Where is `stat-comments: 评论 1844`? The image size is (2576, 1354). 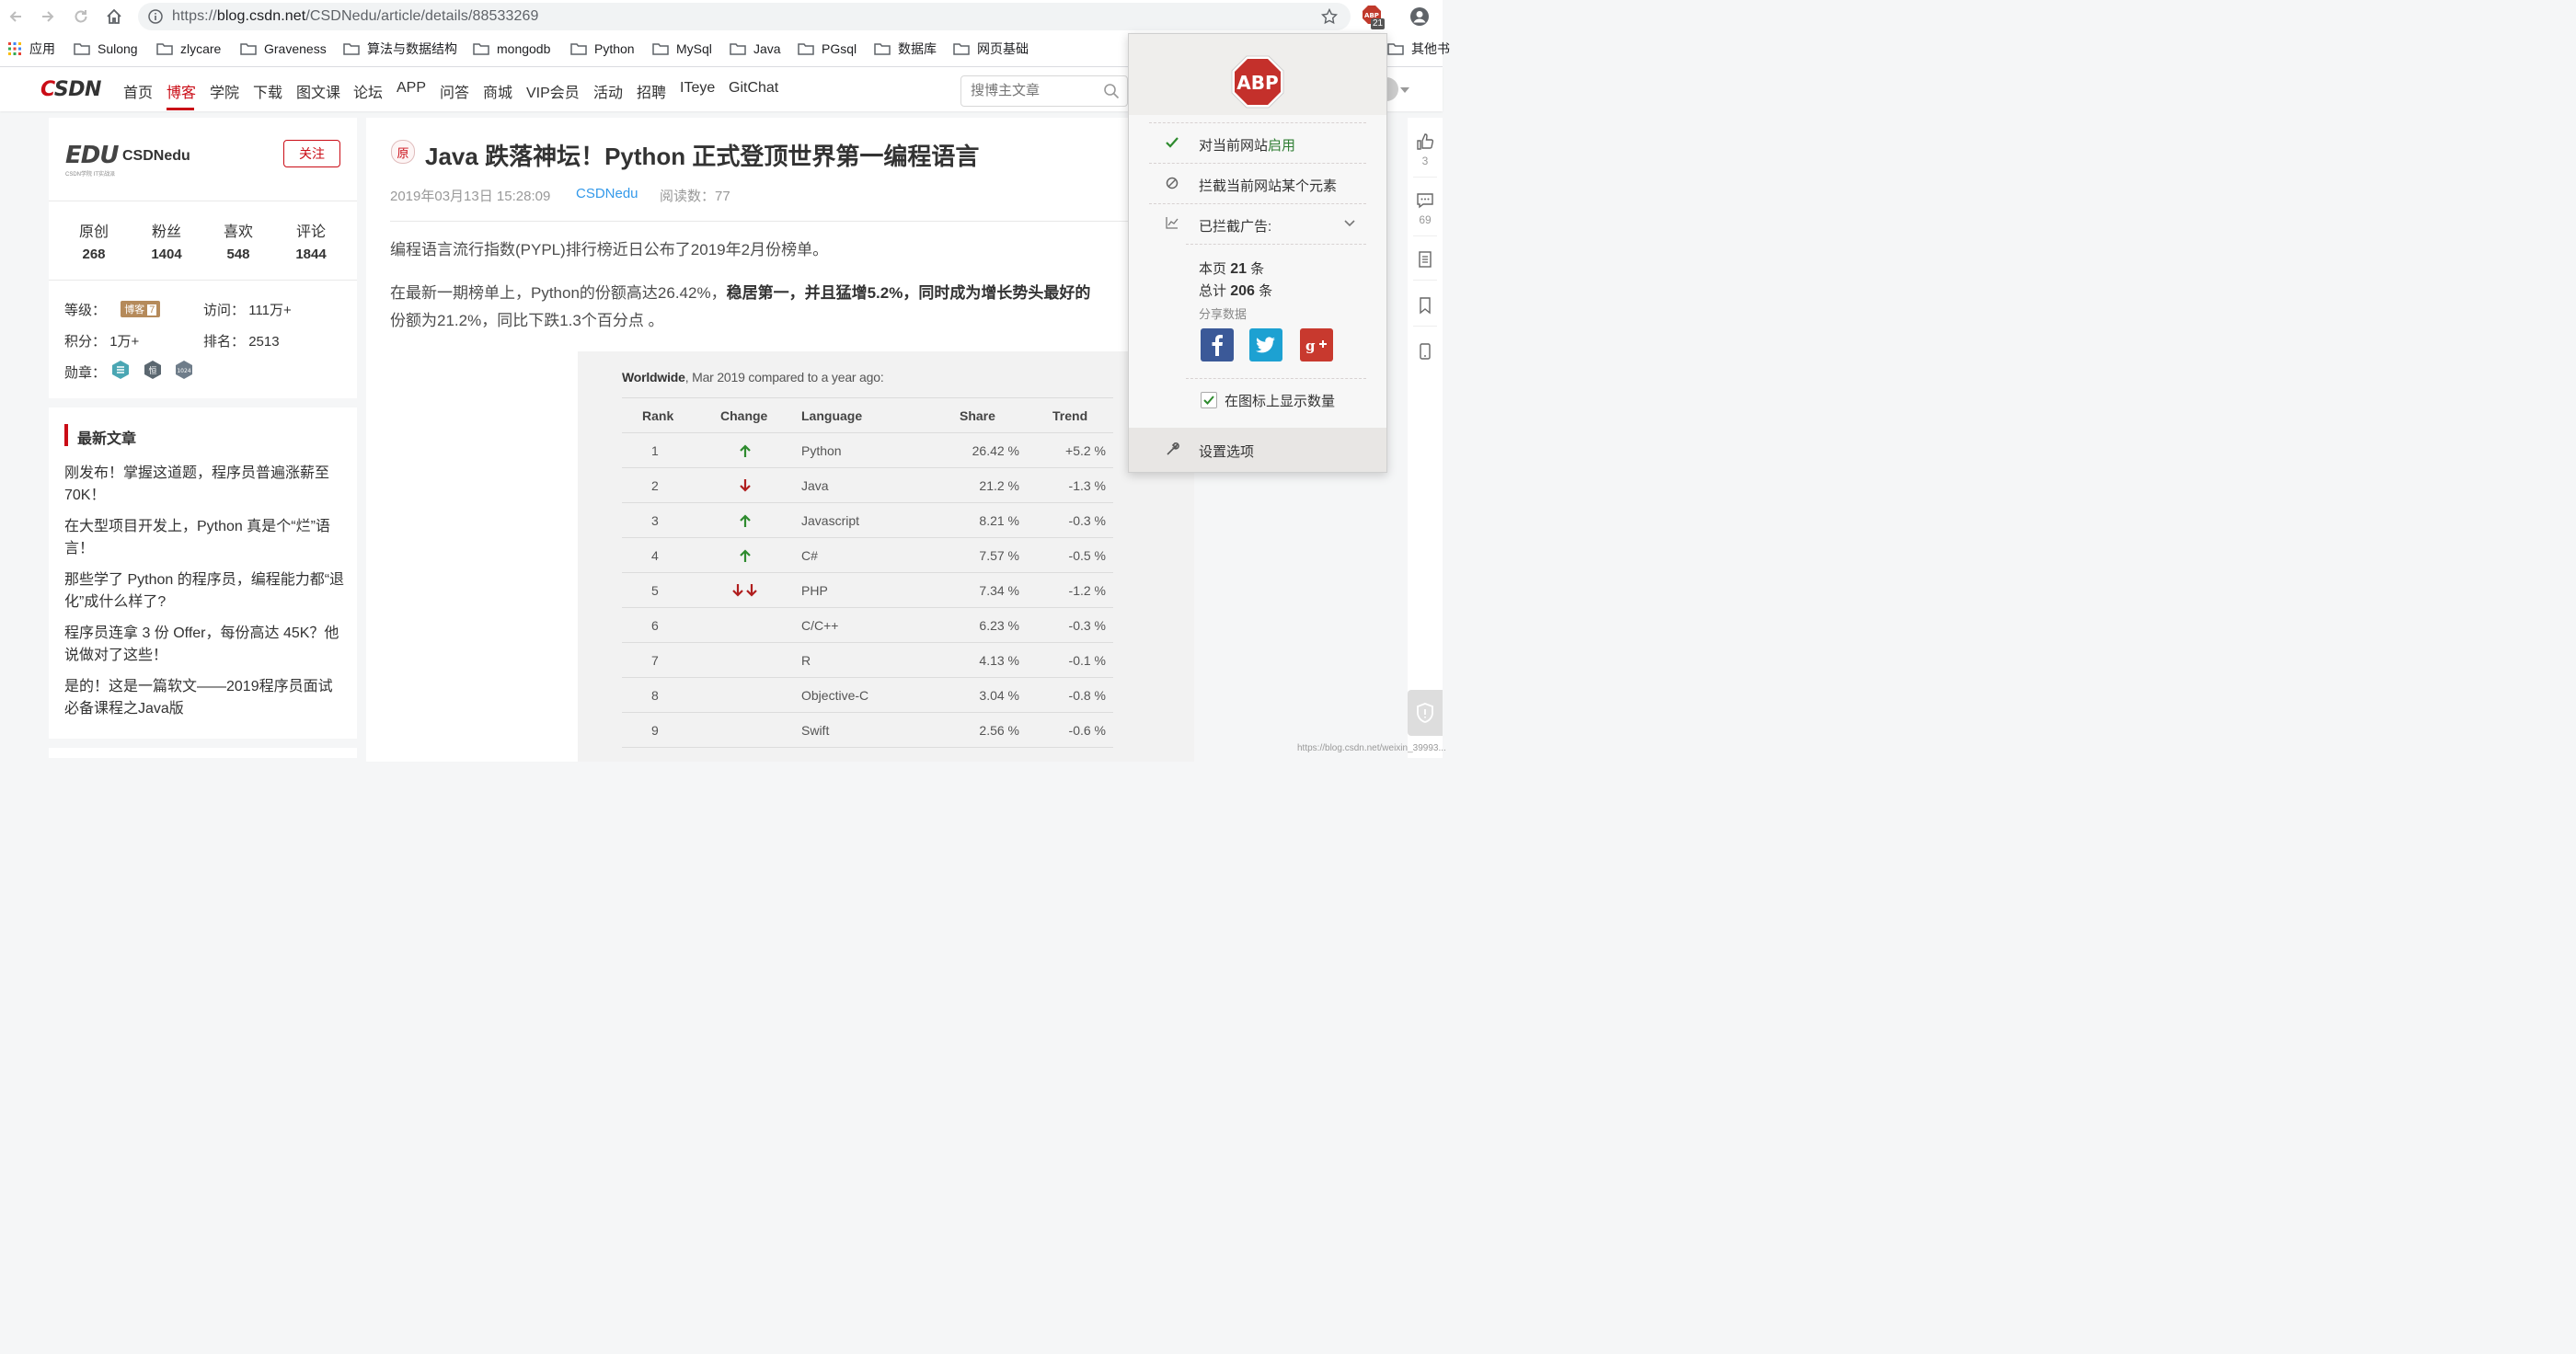 stat-comments: 评论 1844 is located at coordinates (311, 243).